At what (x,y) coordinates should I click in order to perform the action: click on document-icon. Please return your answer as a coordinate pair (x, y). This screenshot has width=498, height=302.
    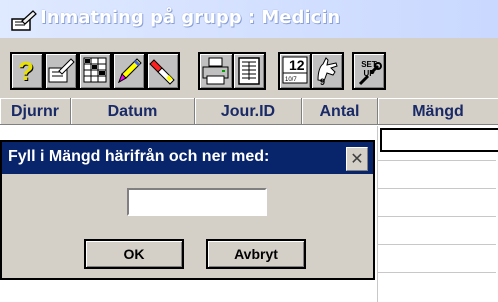
    Looking at the image, I should click on (249, 71).